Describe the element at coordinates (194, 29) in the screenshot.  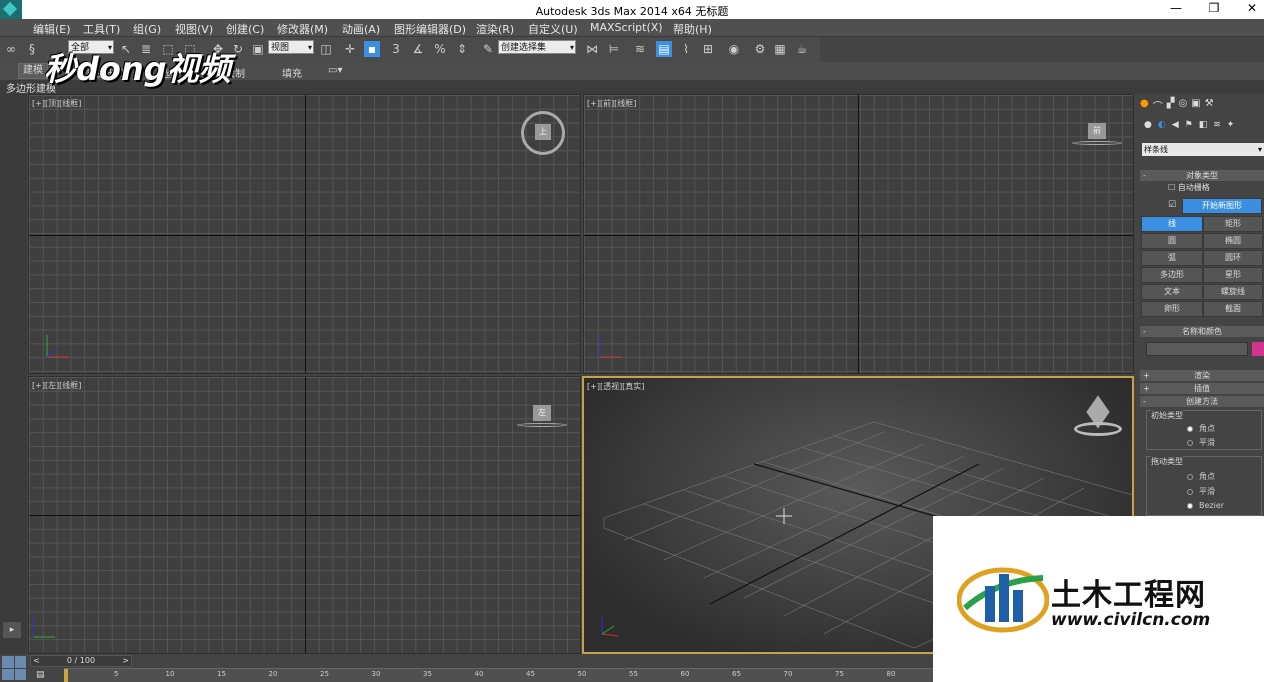
I see `menu-view: 视图(V)` at that location.